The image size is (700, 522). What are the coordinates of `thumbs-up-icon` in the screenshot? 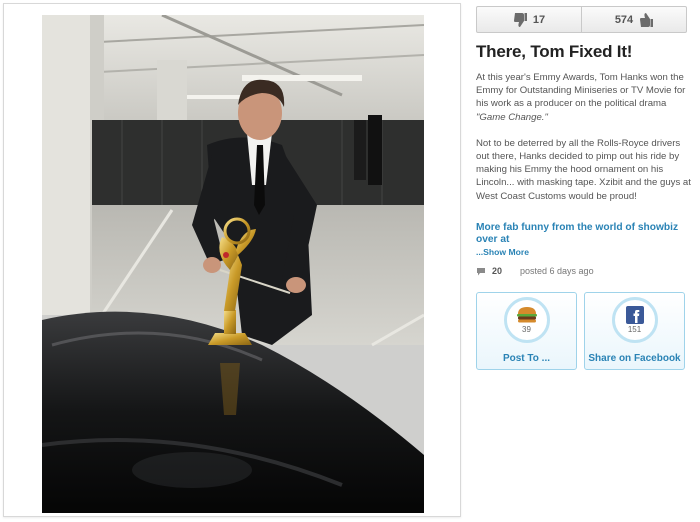 It's located at (647, 19).